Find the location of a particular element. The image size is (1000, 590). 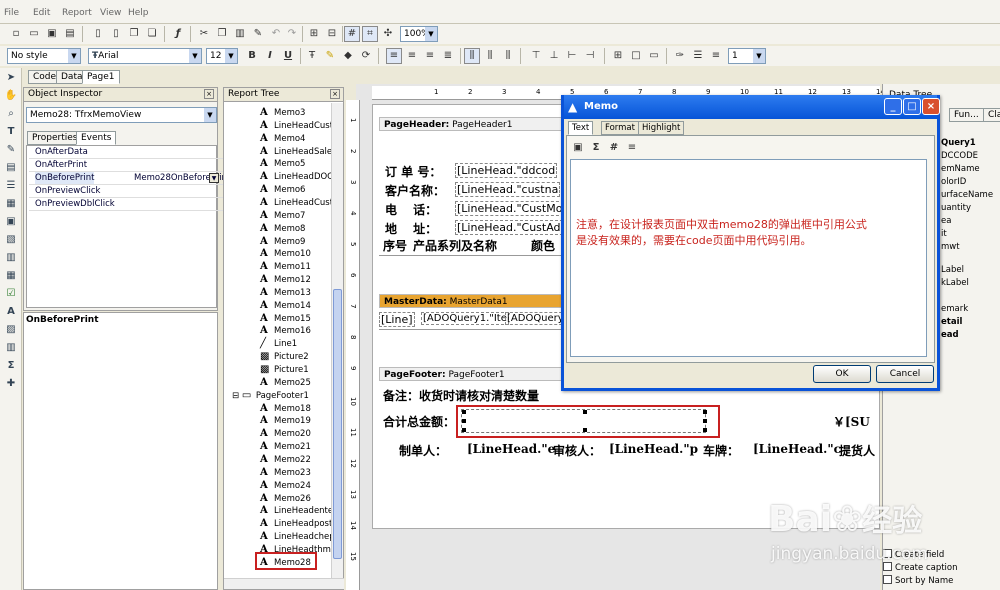

frame-none-icon: □ is located at coordinates (636, 56).